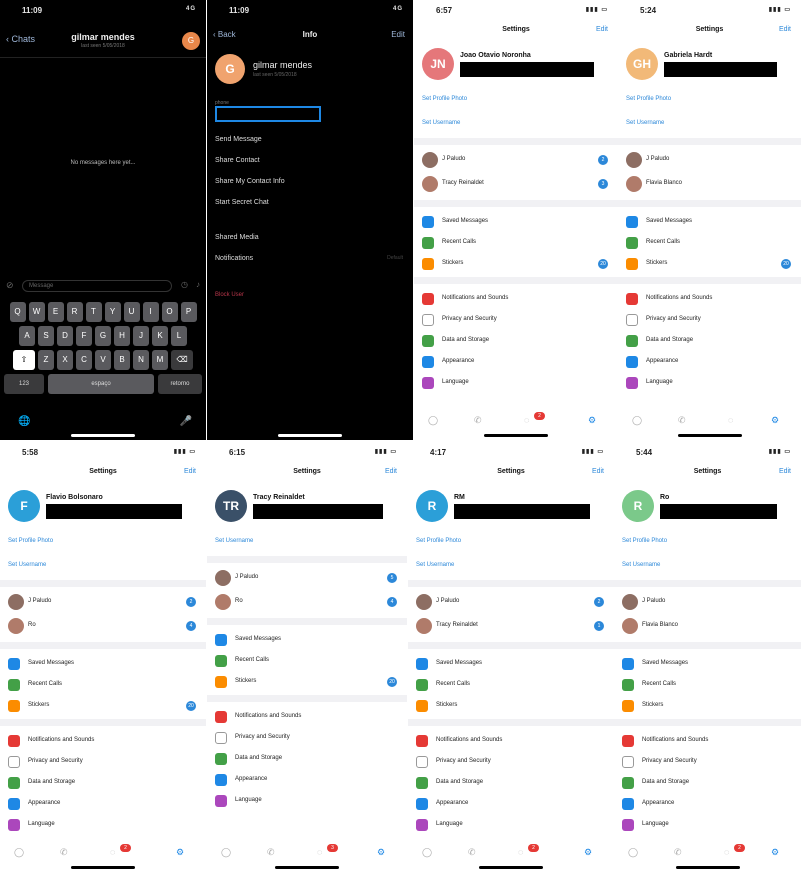 The image size is (801, 872). What do you see at coordinates (93, 312) in the screenshot?
I see `key-t: T` at bounding box center [93, 312].